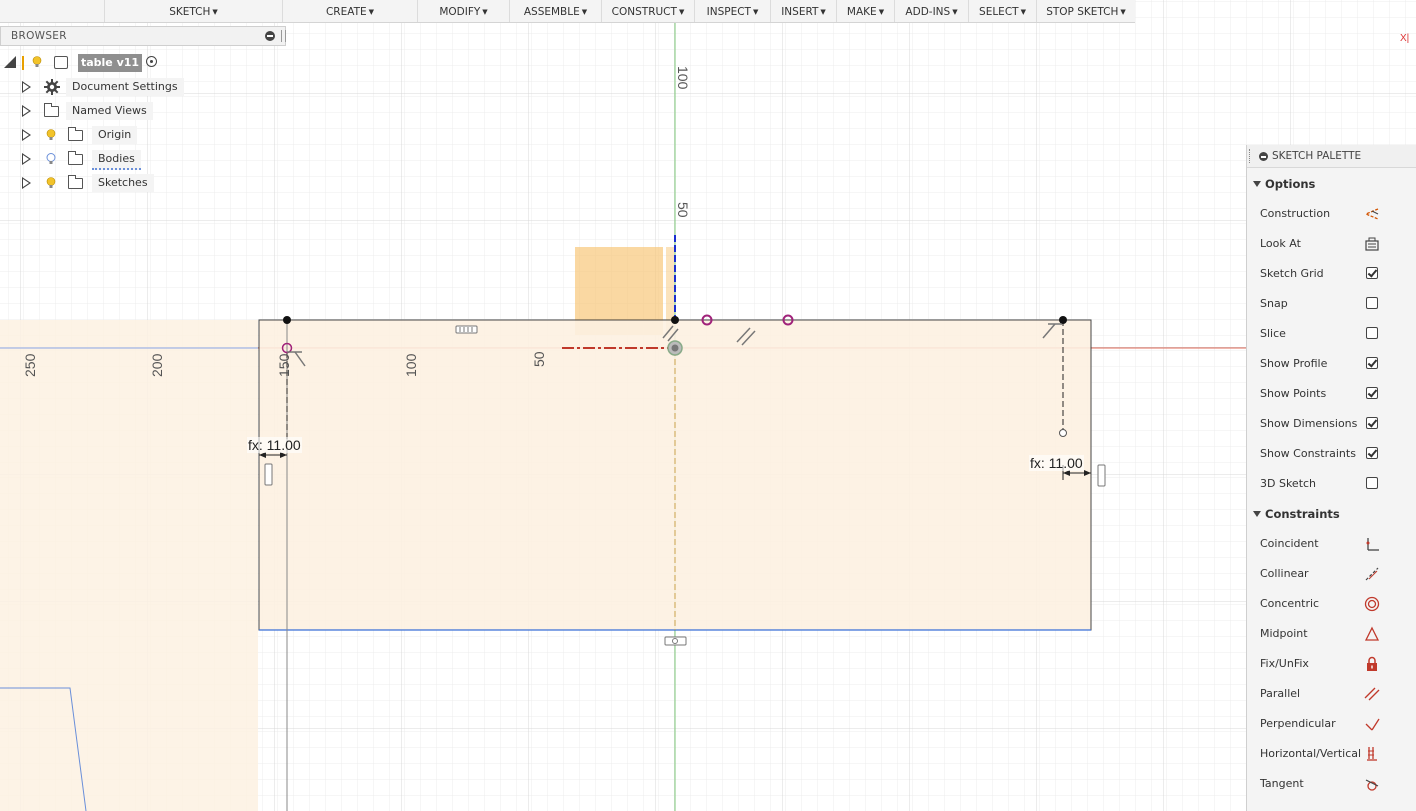 The image size is (1416, 811). Describe the element at coordinates (1372, 574) in the screenshot. I see `collinear-icon` at that location.